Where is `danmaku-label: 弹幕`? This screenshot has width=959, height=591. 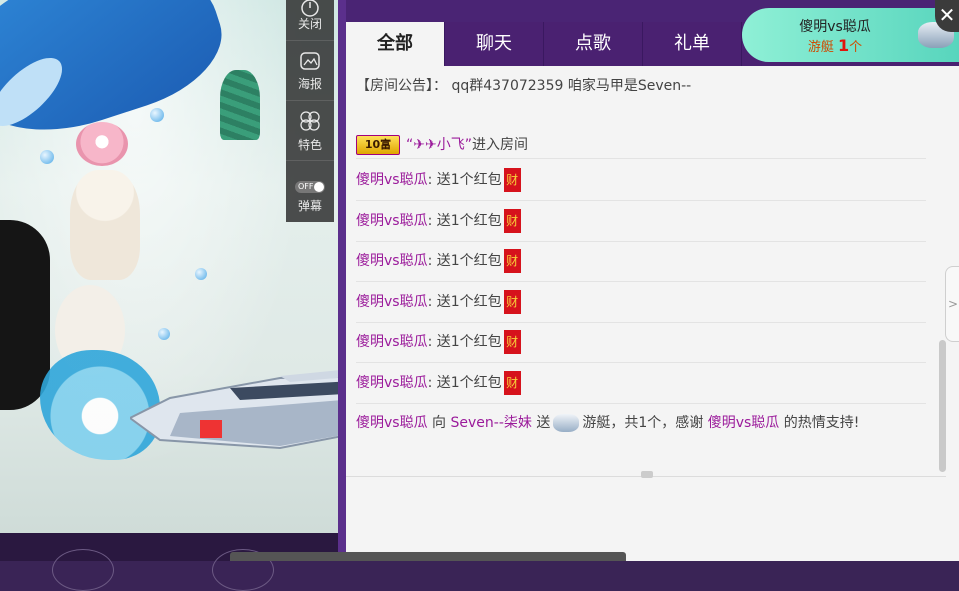
danmaku-label: 弹幕 is located at coordinates (309, 206).